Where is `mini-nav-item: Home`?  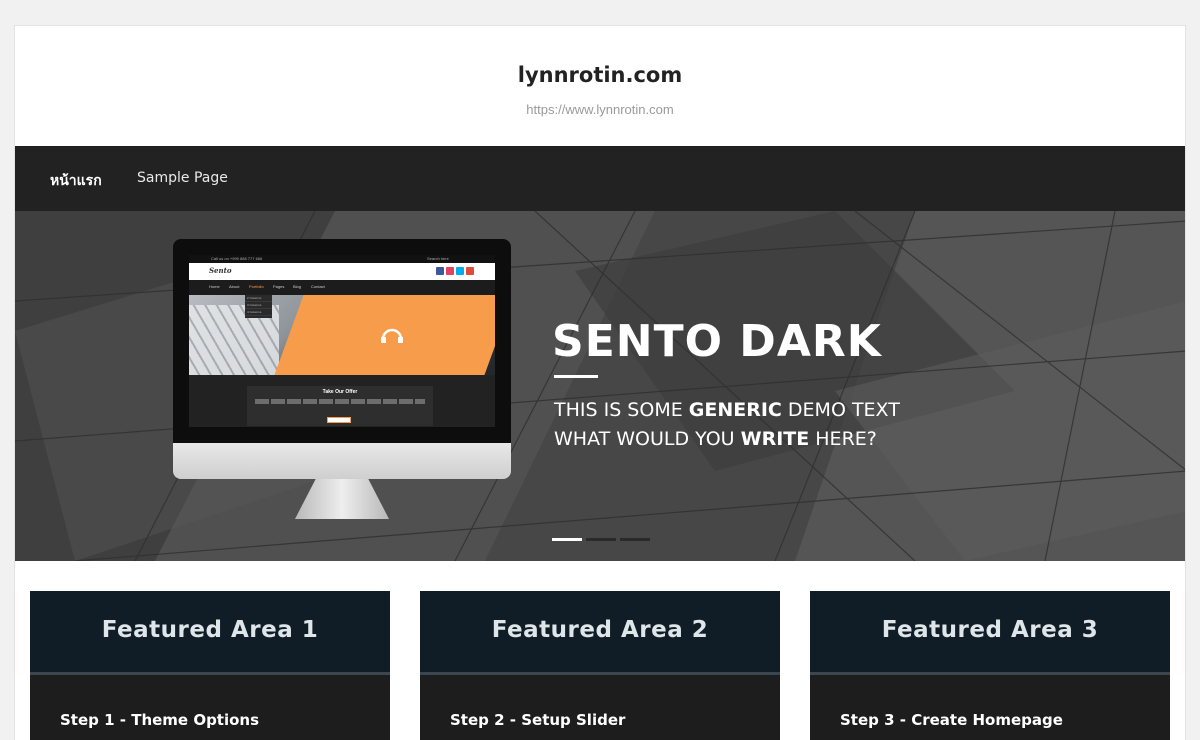 mini-nav-item: Home is located at coordinates (214, 286).